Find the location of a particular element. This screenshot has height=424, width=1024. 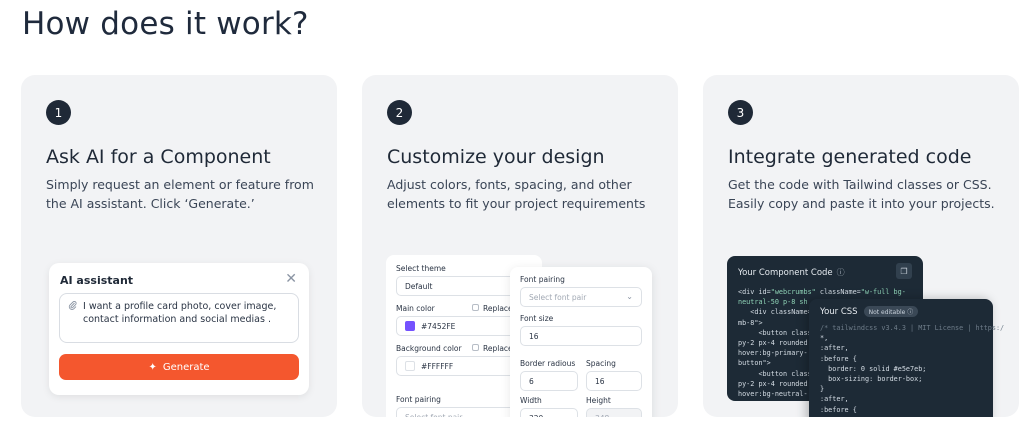

border-radius-label: Border radious is located at coordinates (548, 363).